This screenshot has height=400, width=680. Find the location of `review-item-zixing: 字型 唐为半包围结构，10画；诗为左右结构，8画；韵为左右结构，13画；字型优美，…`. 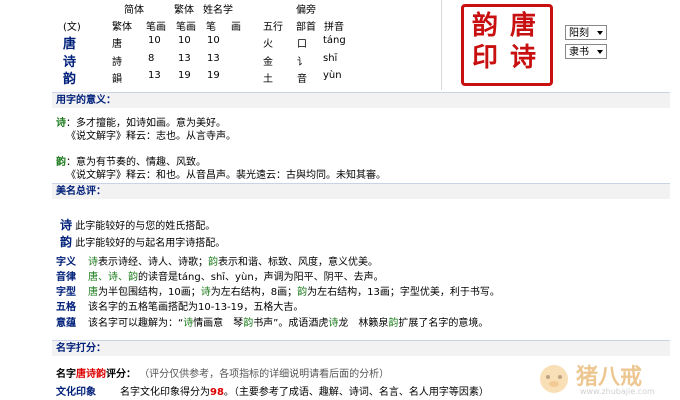

review-item-zixing: 字型 唐为半包围结构，10画；诗为左右结构，8画；韵为左右结构，13画；字型优美，… is located at coordinates (278, 290).